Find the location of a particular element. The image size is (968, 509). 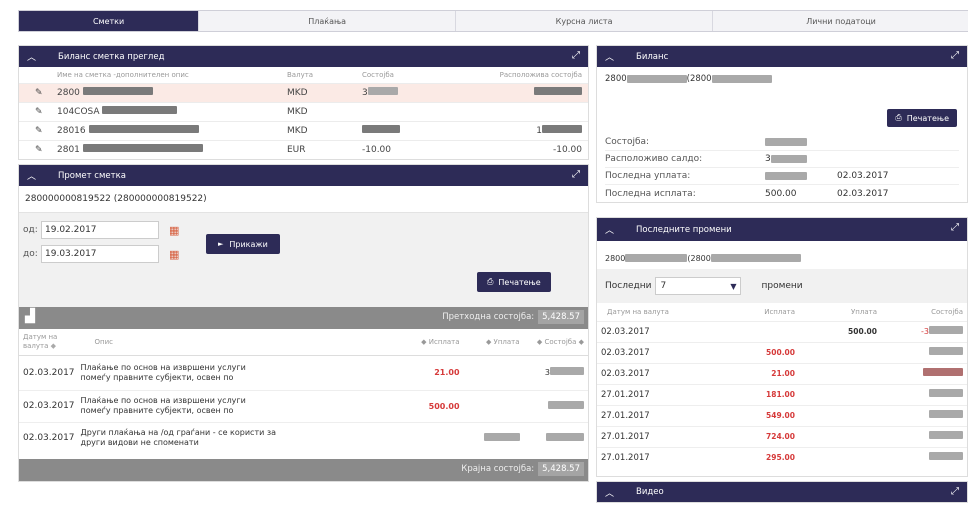

column-header: ◆ Состојба ◆ is located at coordinates (560, 341).